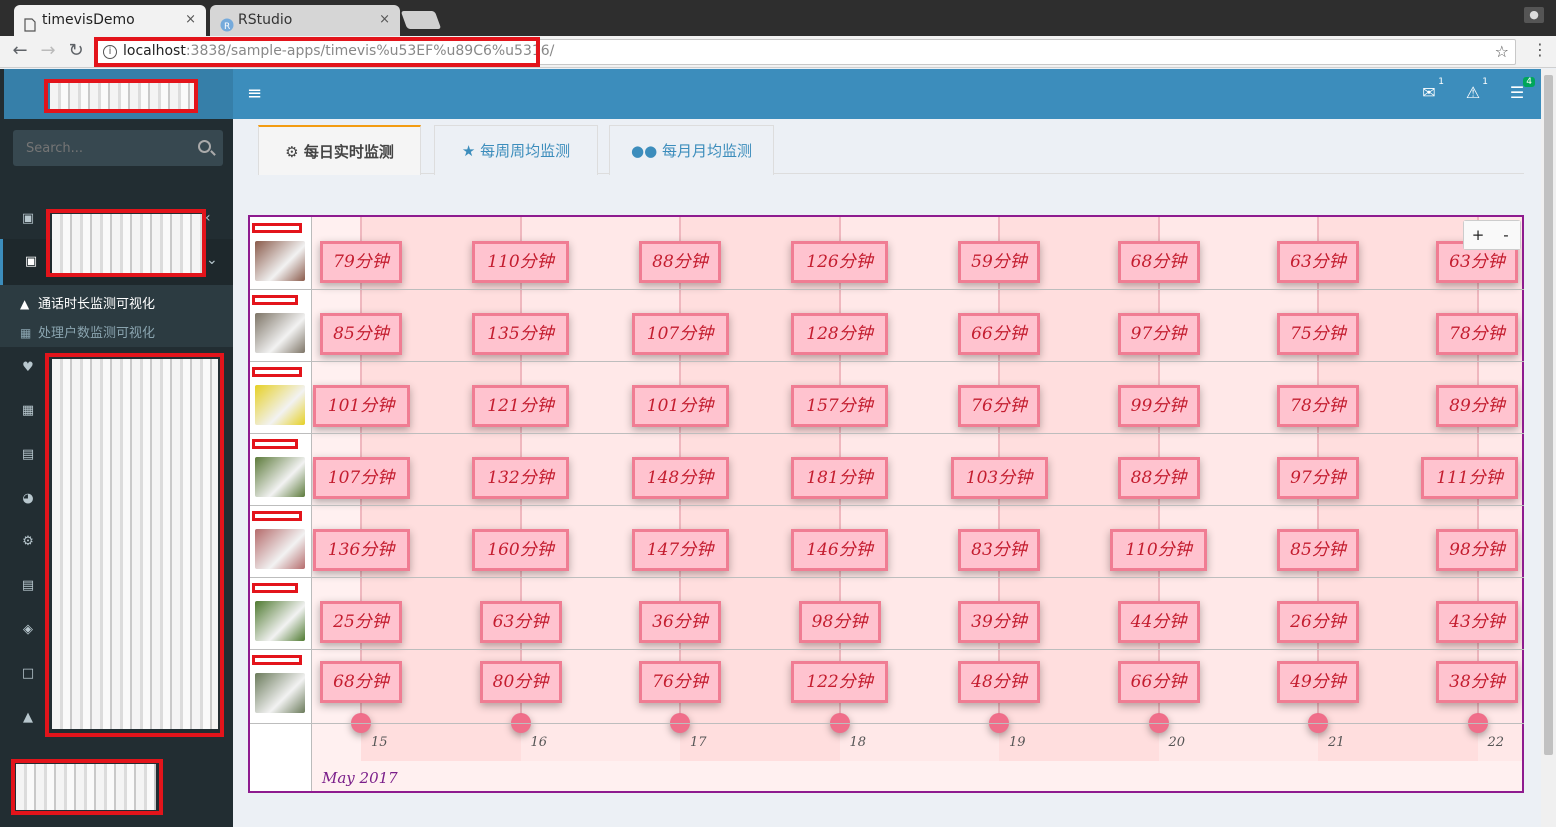 The image size is (1556, 827). Describe the element at coordinates (520, 334) in the screenshot. I see `timeline-item: 135分钟` at that location.